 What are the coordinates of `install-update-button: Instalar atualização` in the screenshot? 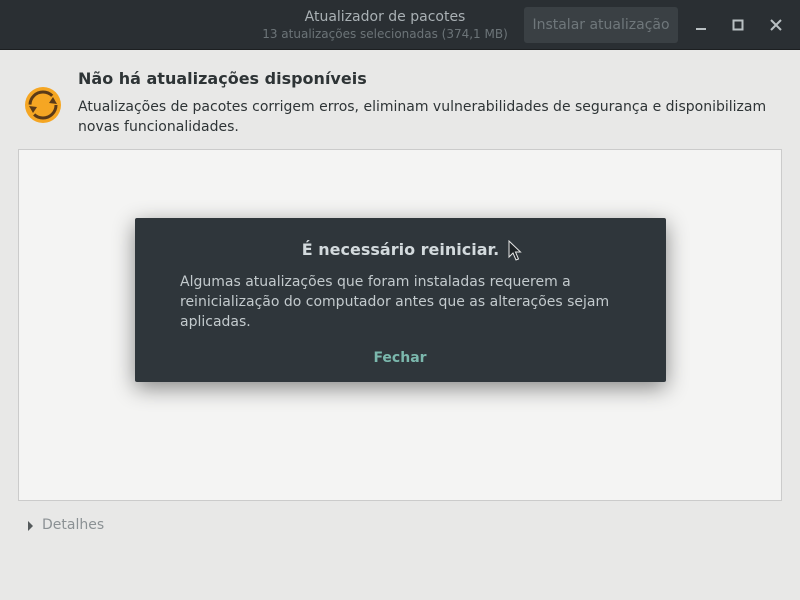 It's located at (601, 25).